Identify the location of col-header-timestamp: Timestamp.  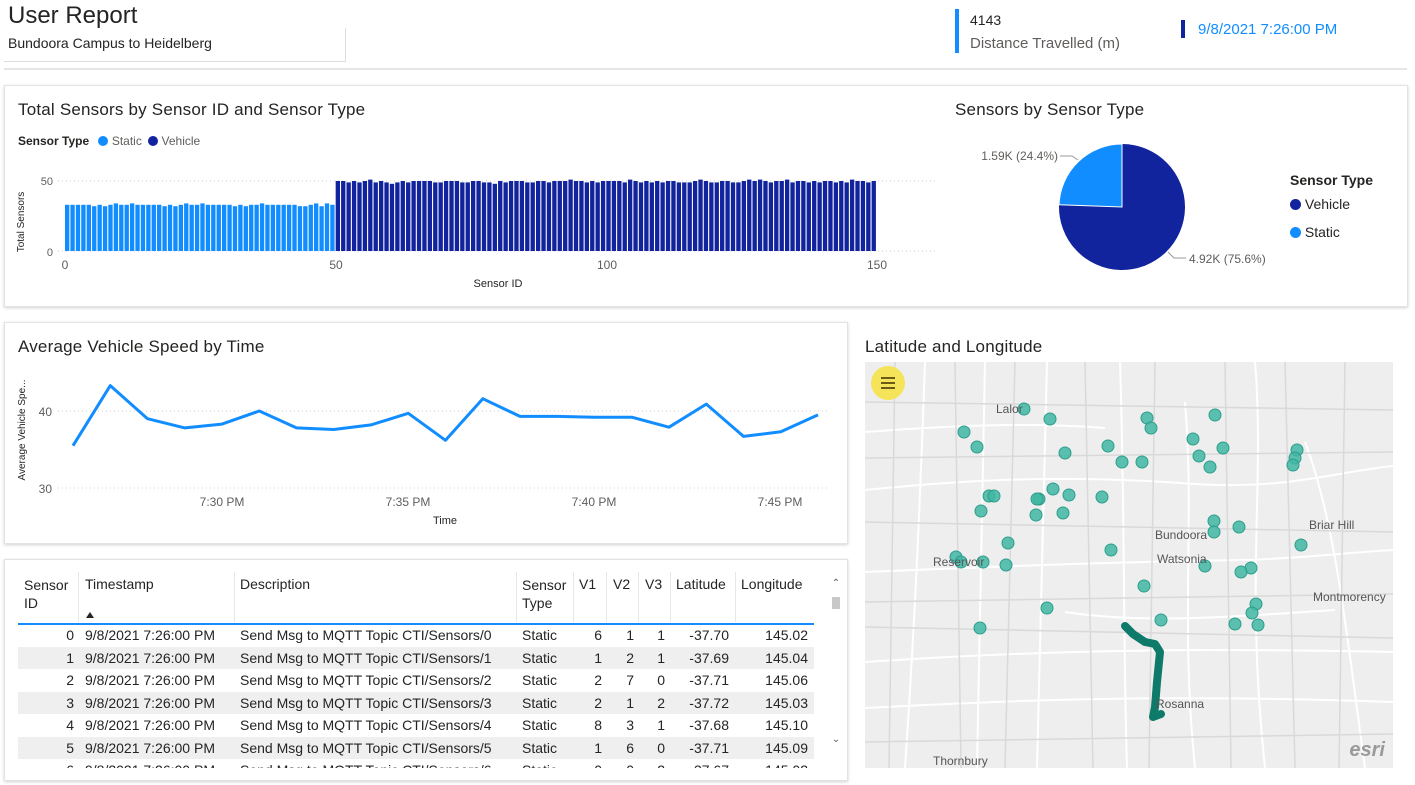
(119, 584).